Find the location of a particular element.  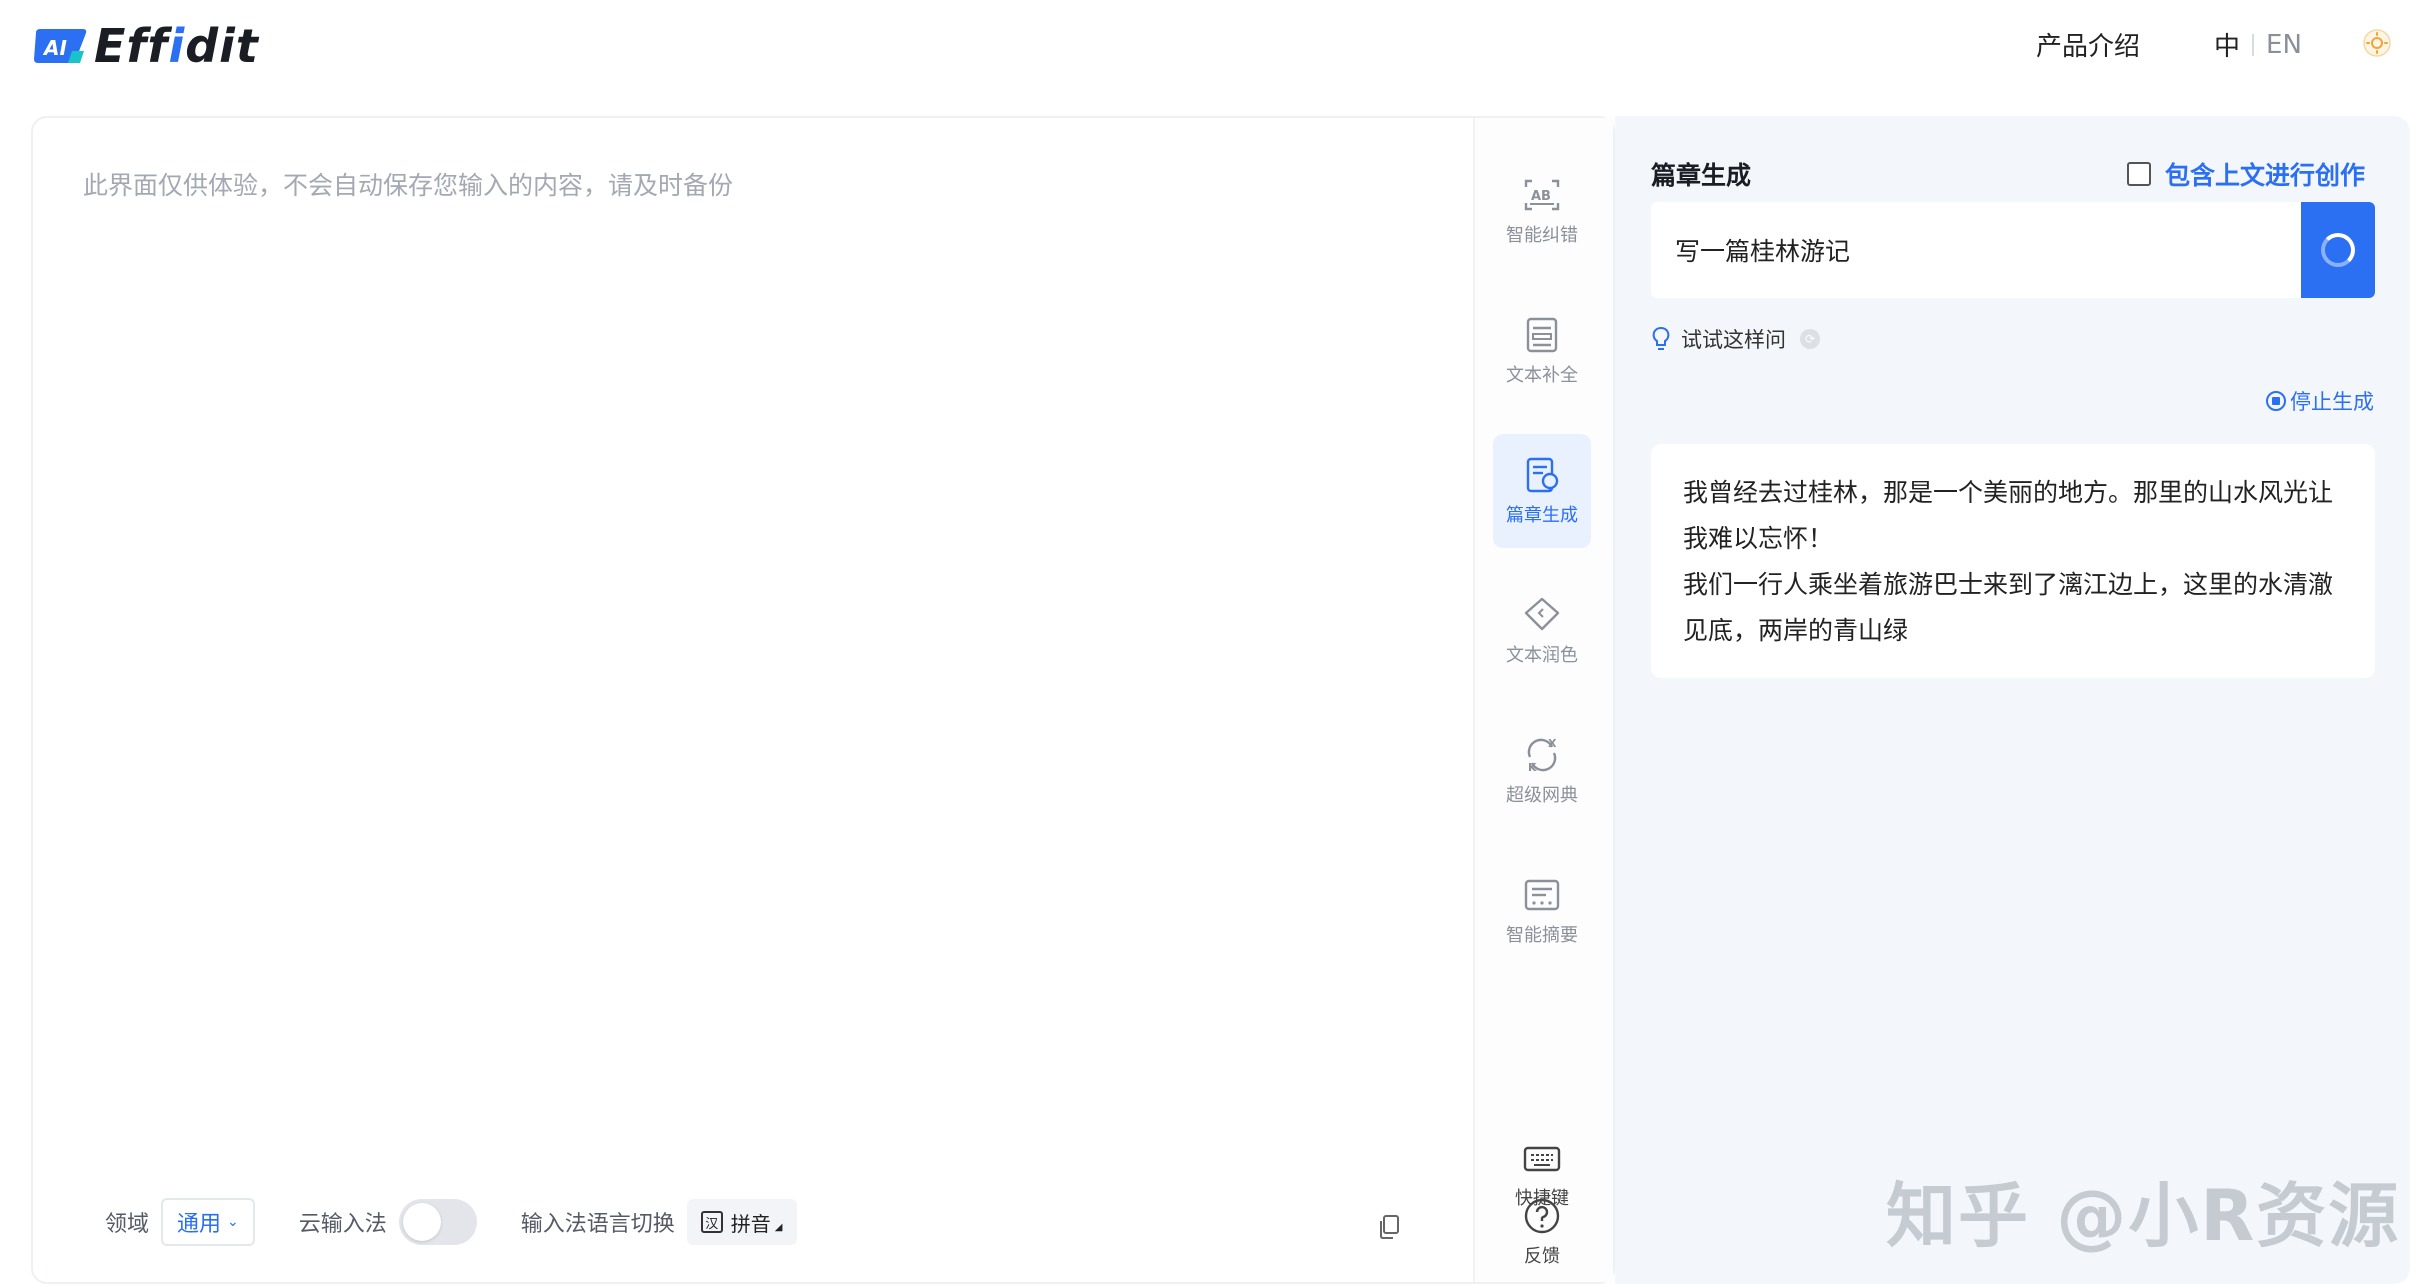

loading-spinner-icon is located at coordinates (2338, 250).